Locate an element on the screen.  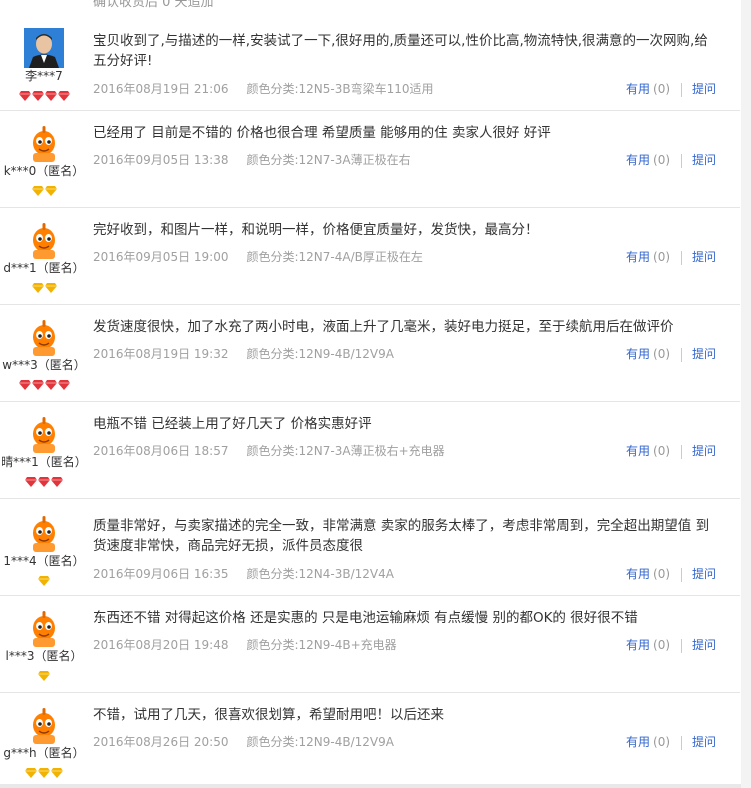
reviewer-info: 晴***1（匿名） is located at coordinates (44, 450).